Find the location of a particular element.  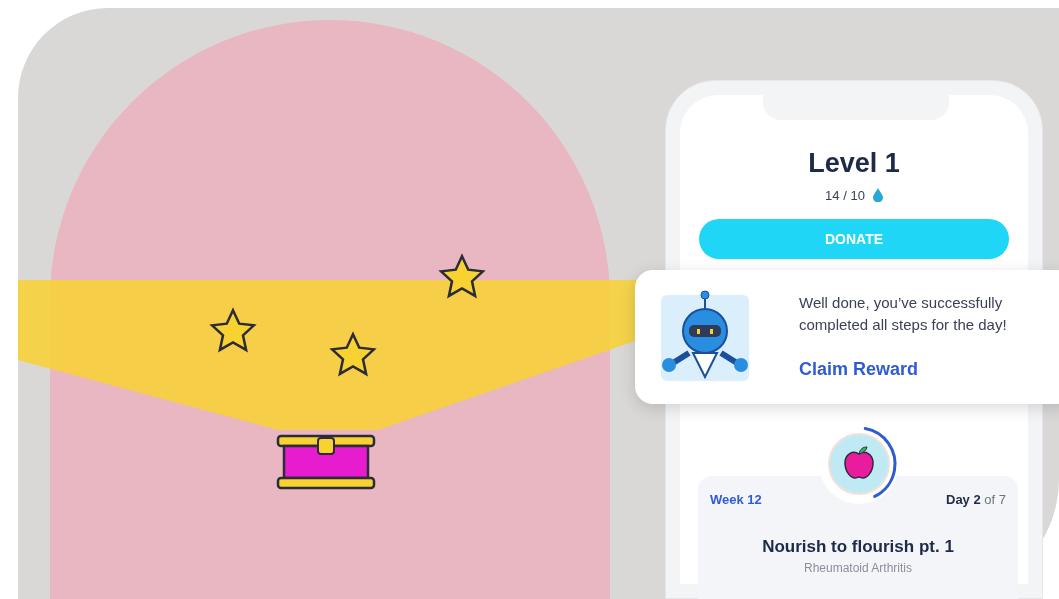

lesson-title: Nourish to flourish pt. 1 is located at coordinates (858, 546).